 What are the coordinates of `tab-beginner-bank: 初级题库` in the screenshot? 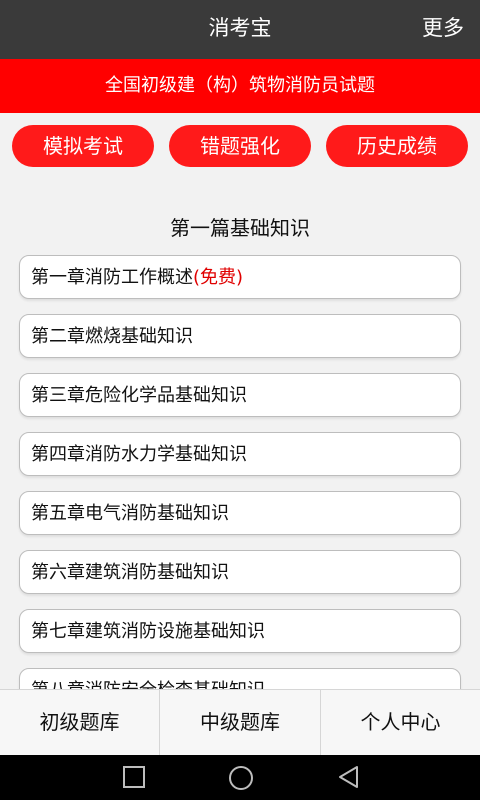 It's located at (79, 723).